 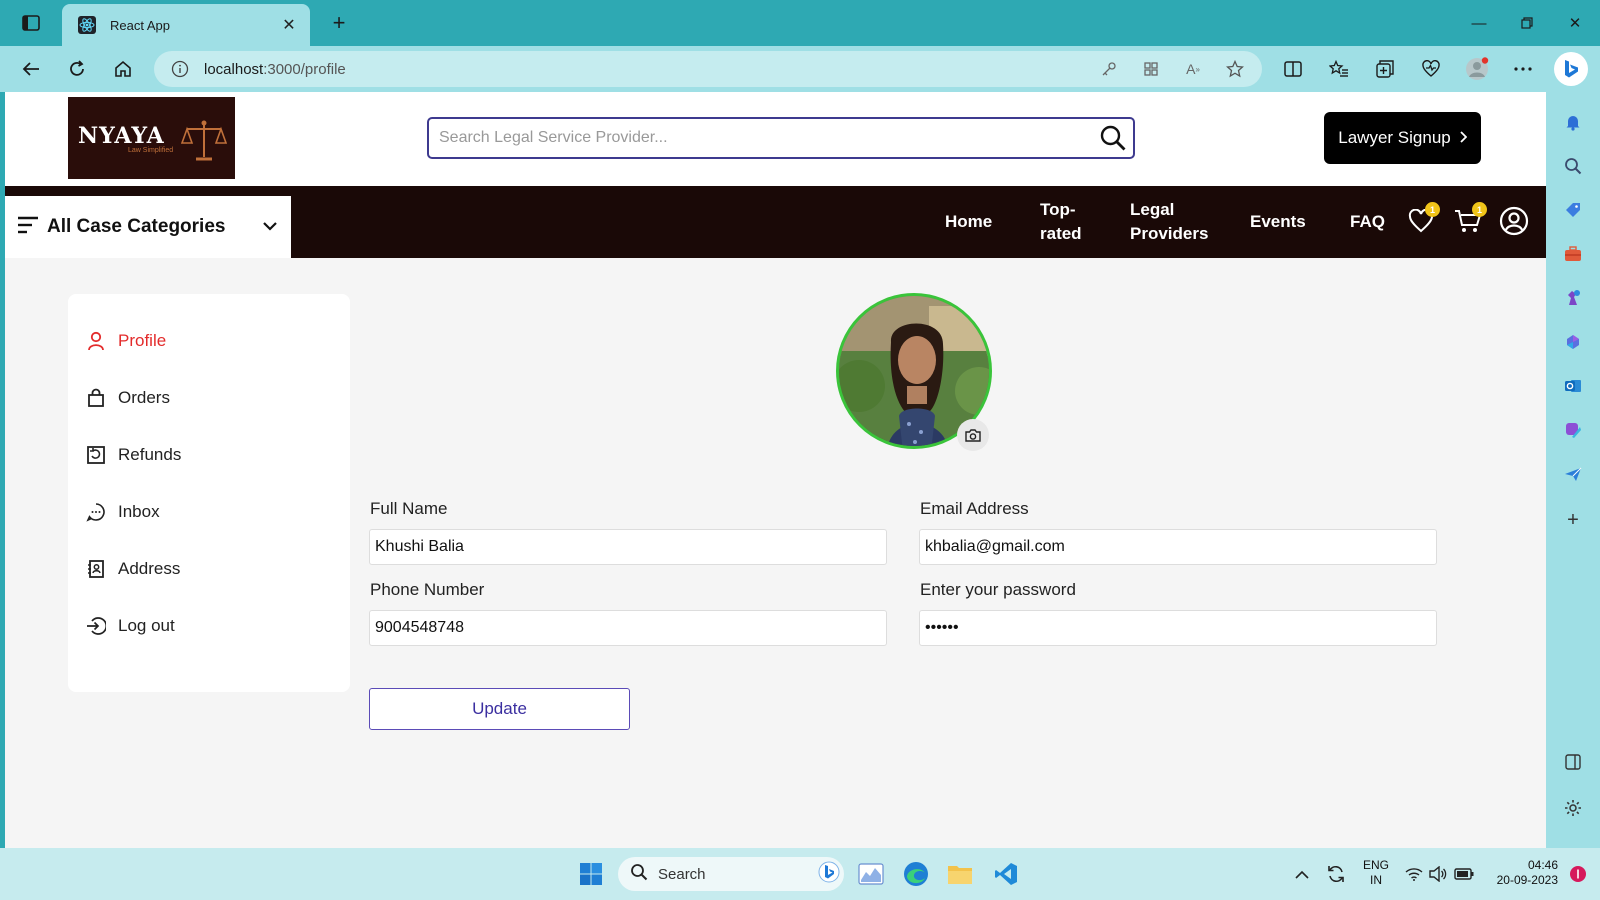 What do you see at coordinates (1573, 520) in the screenshot?
I see `add-sidebar-app-icon: +` at bounding box center [1573, 520].